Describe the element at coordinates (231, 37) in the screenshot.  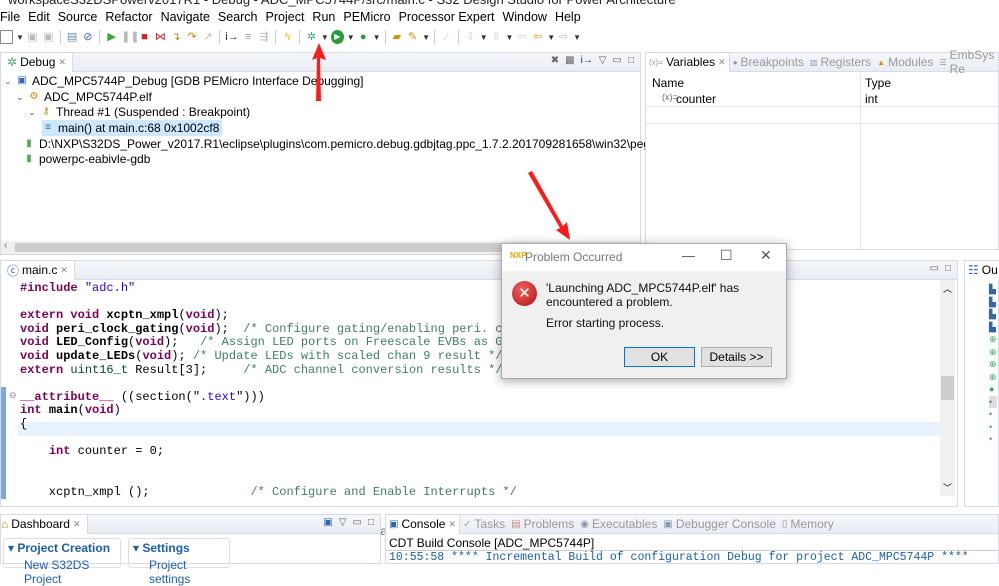
I see `instruction-stepping-icon: i→` at that location.